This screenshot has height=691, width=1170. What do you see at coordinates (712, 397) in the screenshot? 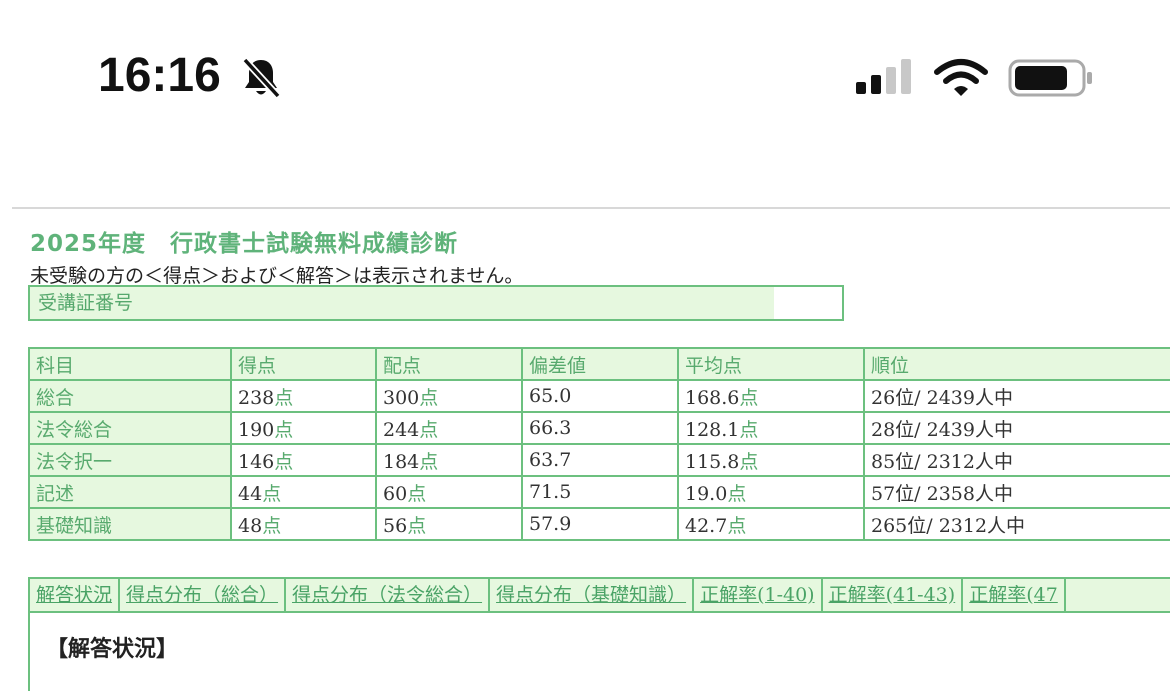
I see `cell-average-value: 168.6` at bounding box center [712, 397].